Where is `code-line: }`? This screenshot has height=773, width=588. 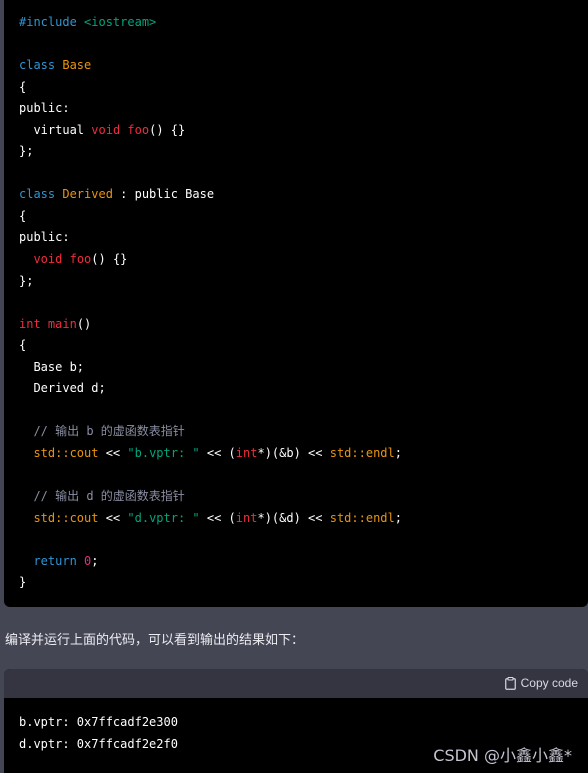
code-line: } is located at coordinates (210, 583).